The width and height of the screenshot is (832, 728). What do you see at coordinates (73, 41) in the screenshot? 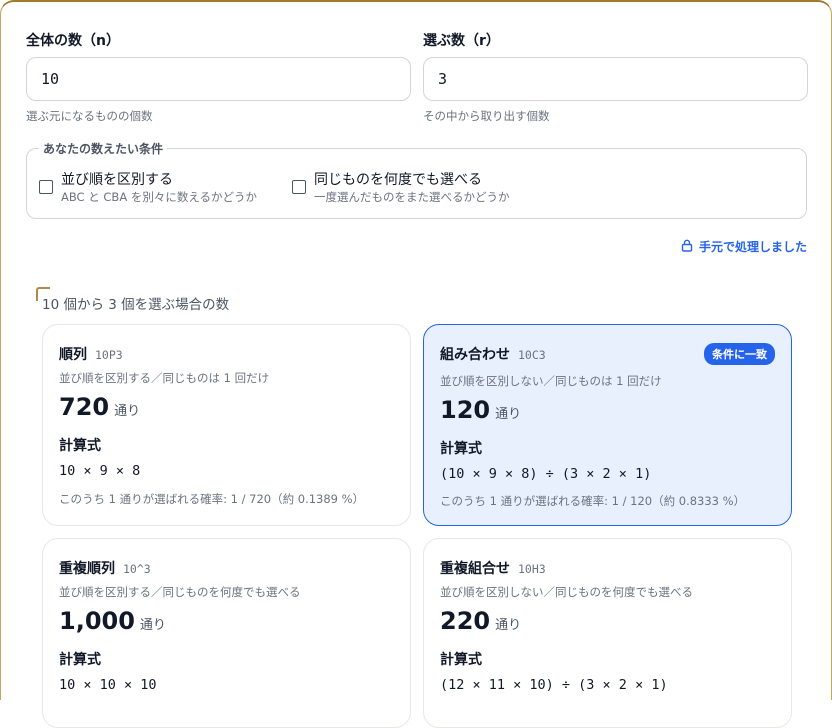
I see `n-label: 全体の数（n）` at bounding box center [73, 41].